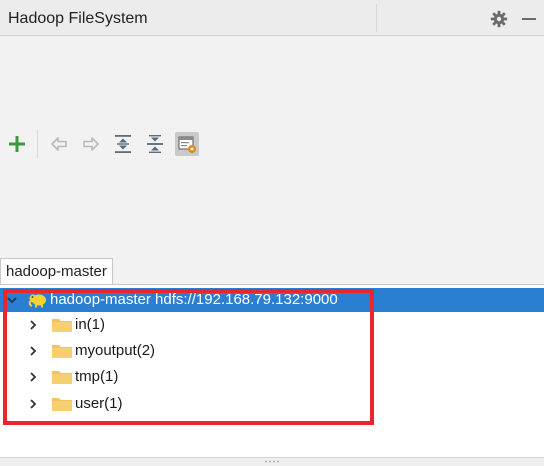 The height and width of the screenshot is (466, 544). What do you see at coordinates (90, 324) in the screenshot?
I see `tree-item-label: in(1)` at bounding box center [90, 324].